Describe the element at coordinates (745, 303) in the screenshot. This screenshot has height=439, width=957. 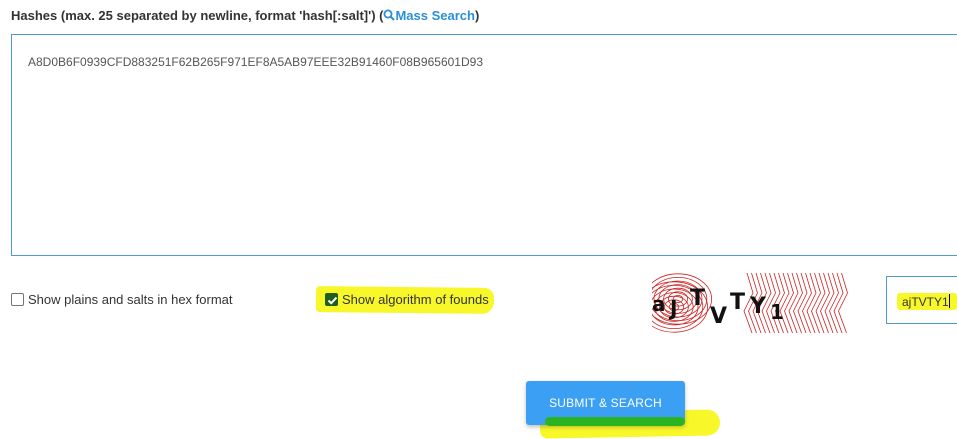
I see `captcha-image: a J TVT Y 1` at that location.